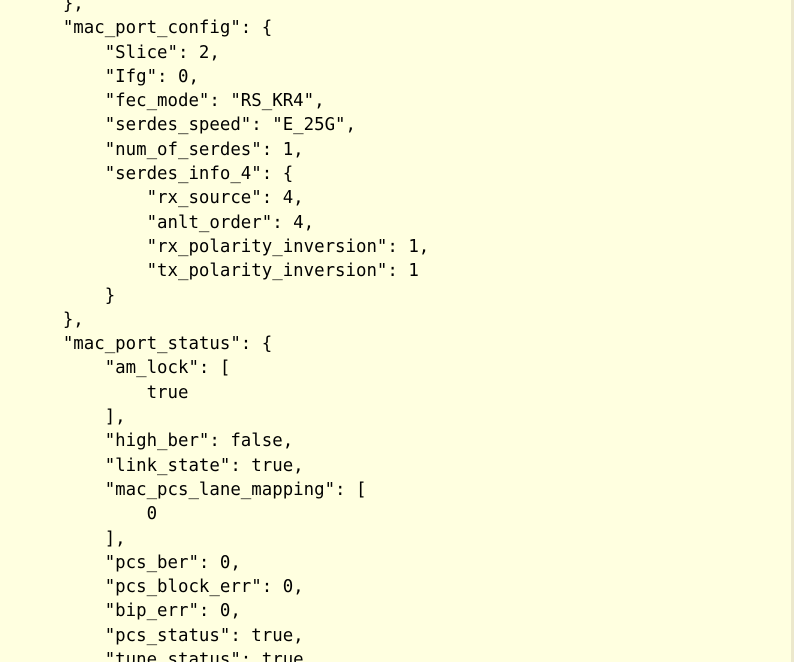 The height and width of the screenshot is (662, 794). What do you see at coordinates (136, 344) in the screenshot?
I see `code-line: "mac_port_status": {` at bounding box center [136, 344].